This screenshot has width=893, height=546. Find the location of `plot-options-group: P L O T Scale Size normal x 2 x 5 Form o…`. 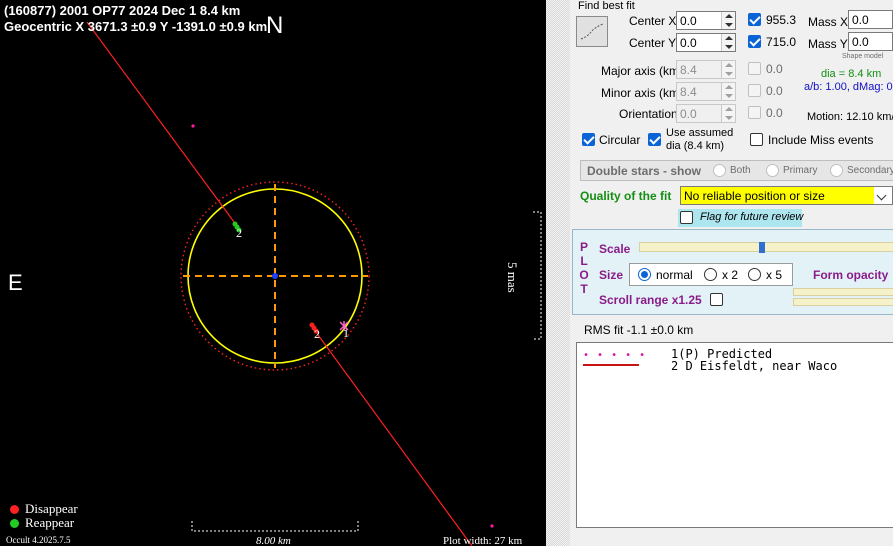

plot-options-group: P L O T Scale Size normal x 2 x 5 Form o… is located at coordinates (732, 272).